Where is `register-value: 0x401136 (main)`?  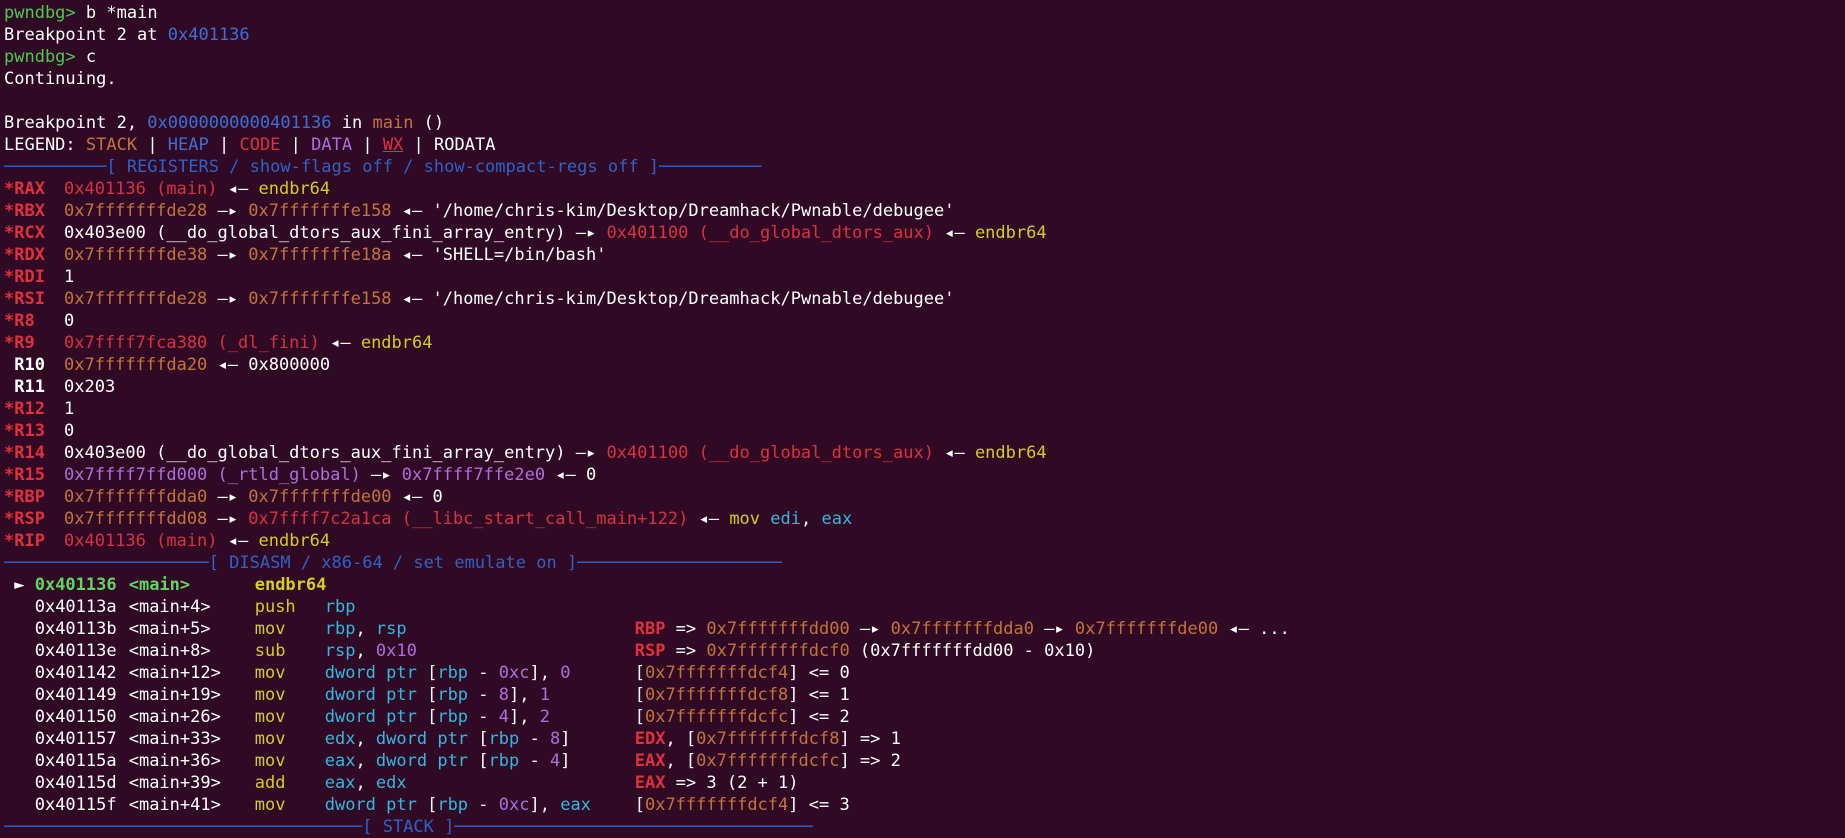
register-value: 0x401136 (main) is located at coordinates (141, 189).